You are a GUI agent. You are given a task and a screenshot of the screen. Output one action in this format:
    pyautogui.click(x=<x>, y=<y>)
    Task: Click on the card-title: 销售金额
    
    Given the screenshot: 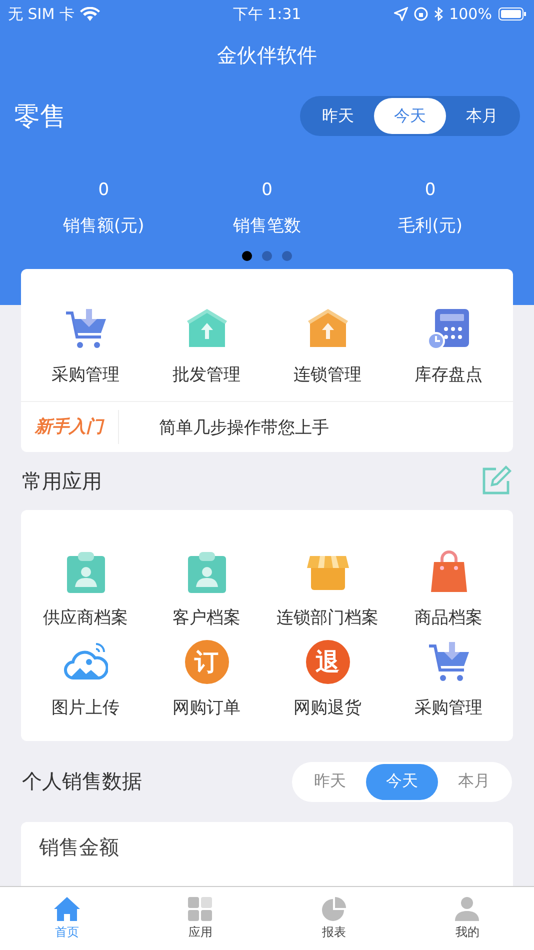 What is the action you would take?
    pyautogui.click(x=79, y=847)
    